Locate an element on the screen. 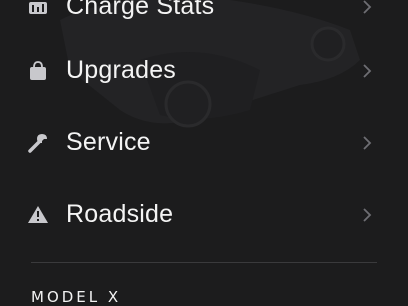  menu-item-label: Upgrades is located at coordinates (121, 70).